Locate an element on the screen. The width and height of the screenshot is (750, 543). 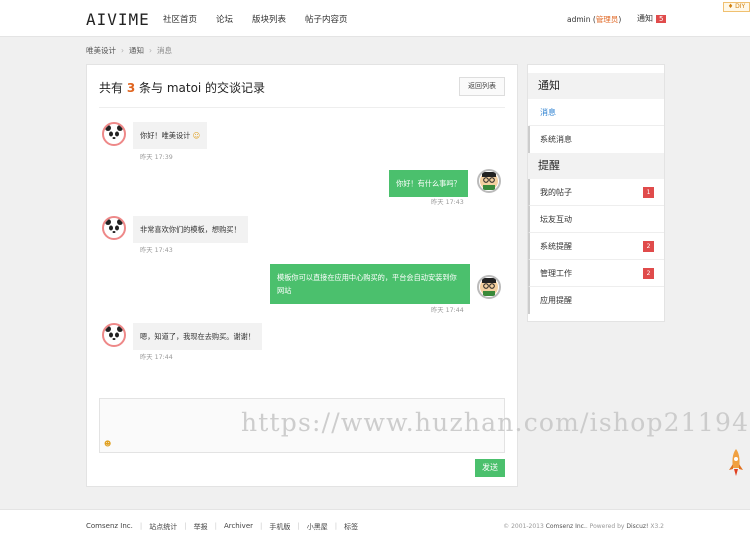
sidebar-header-notice: 通知 is located at coordinates (596, 86).